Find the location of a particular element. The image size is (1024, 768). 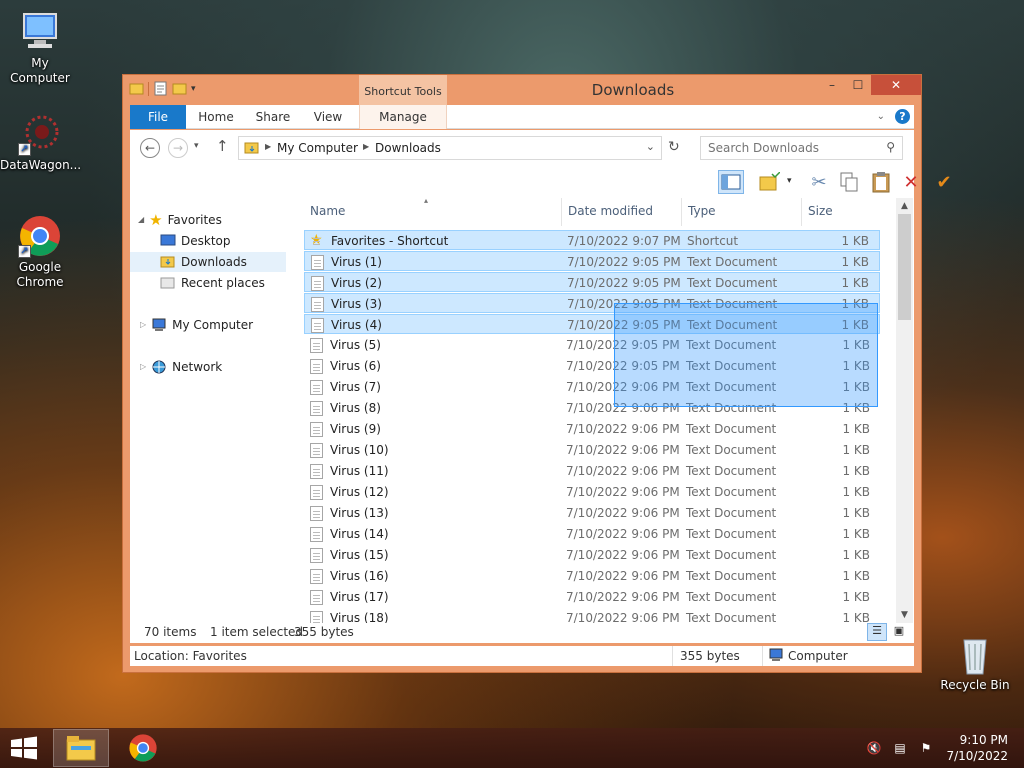

recent-locations-chevron-icon: ▾ is located at coordinates (196, 146).